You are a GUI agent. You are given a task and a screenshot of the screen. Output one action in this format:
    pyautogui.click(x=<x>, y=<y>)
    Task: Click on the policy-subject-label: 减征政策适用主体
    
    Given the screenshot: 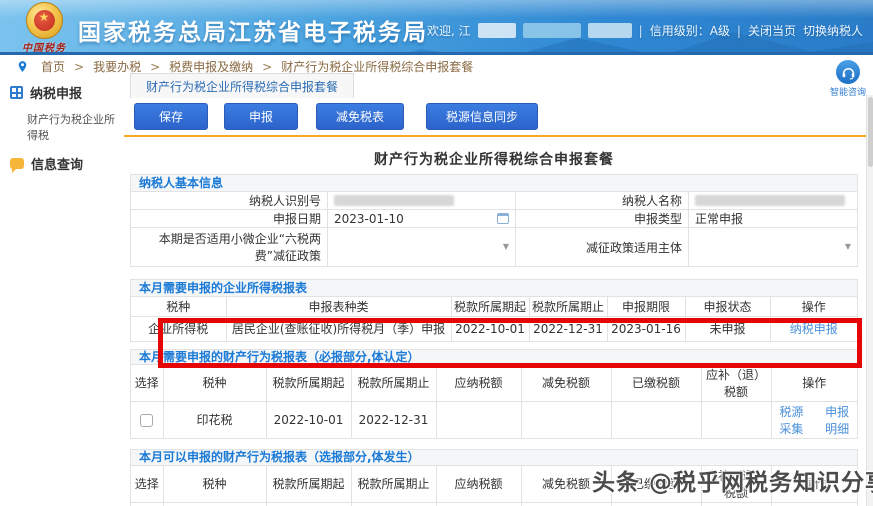 What is the action you would take?
    pyautogui.click(x=602, y=247)
    